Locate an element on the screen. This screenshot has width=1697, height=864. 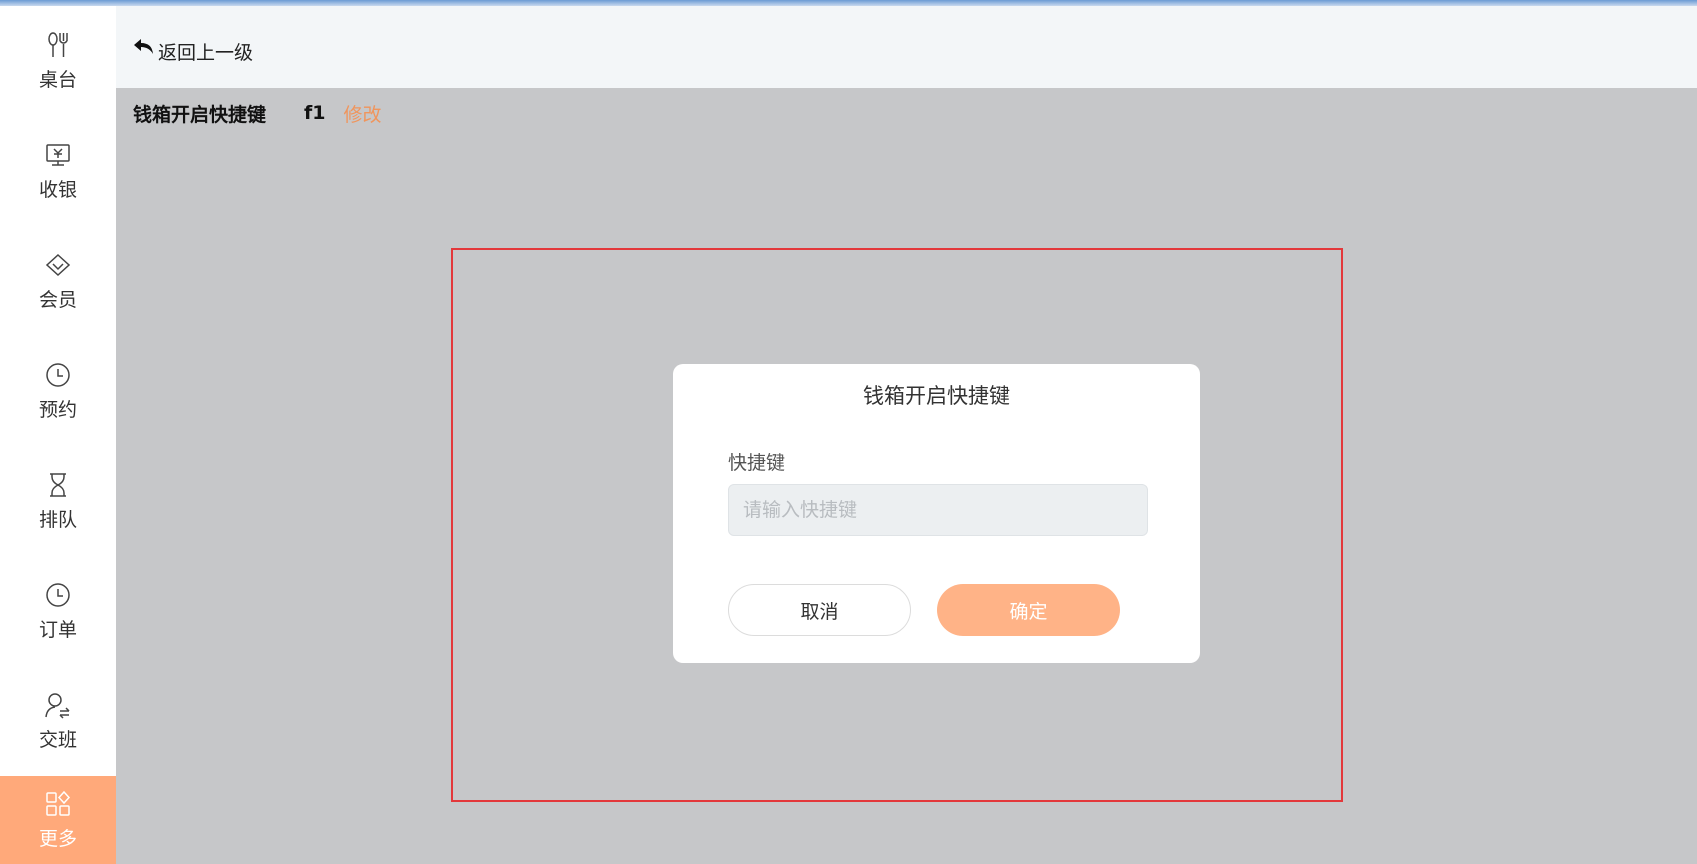
sidebar: 桌台 收银 会员 预约 排队 订单 交班 更多 is located at coordinates (58, 435).